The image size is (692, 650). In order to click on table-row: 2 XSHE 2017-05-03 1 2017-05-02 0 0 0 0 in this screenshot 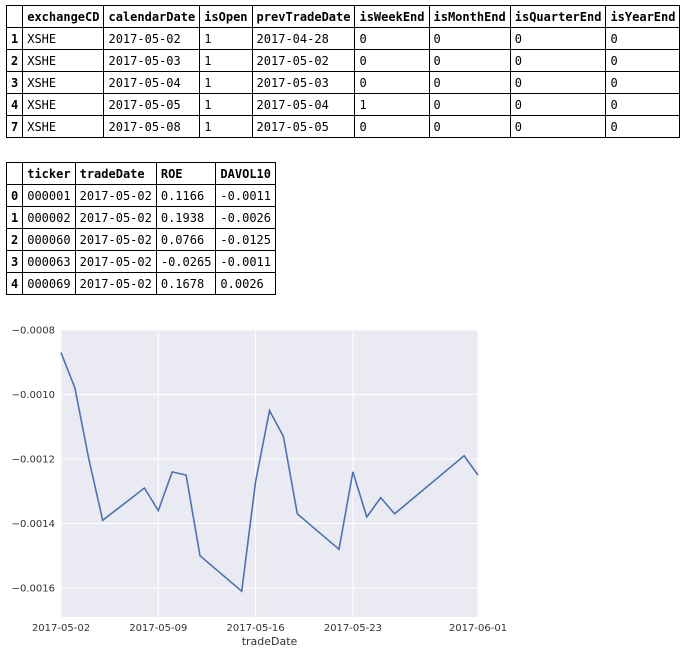, I will do `click(343, 60)`.